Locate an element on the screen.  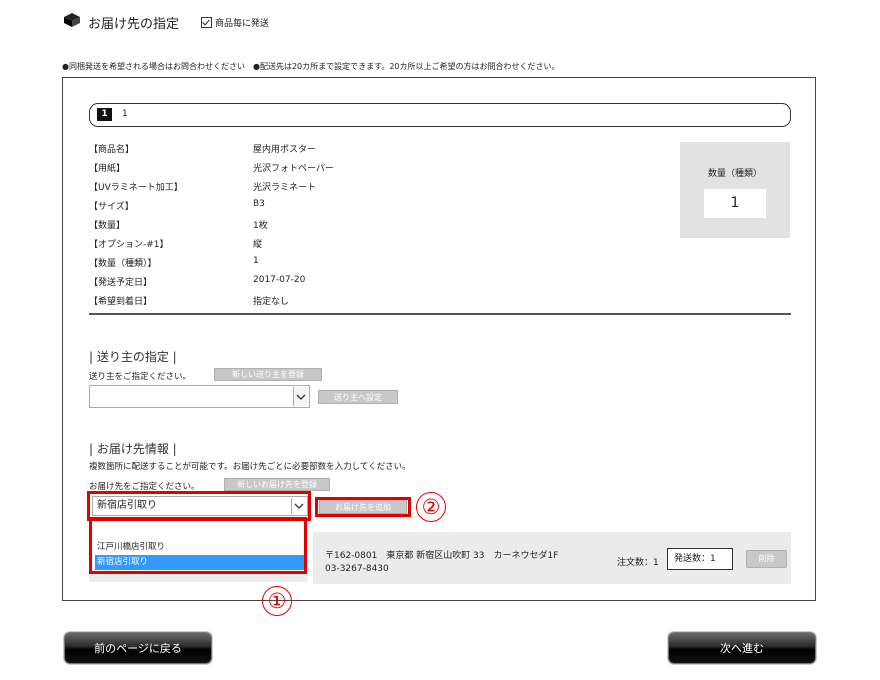
register-delivery-button: 新しいお届け先を登録 is located at coordinates (277, 484).